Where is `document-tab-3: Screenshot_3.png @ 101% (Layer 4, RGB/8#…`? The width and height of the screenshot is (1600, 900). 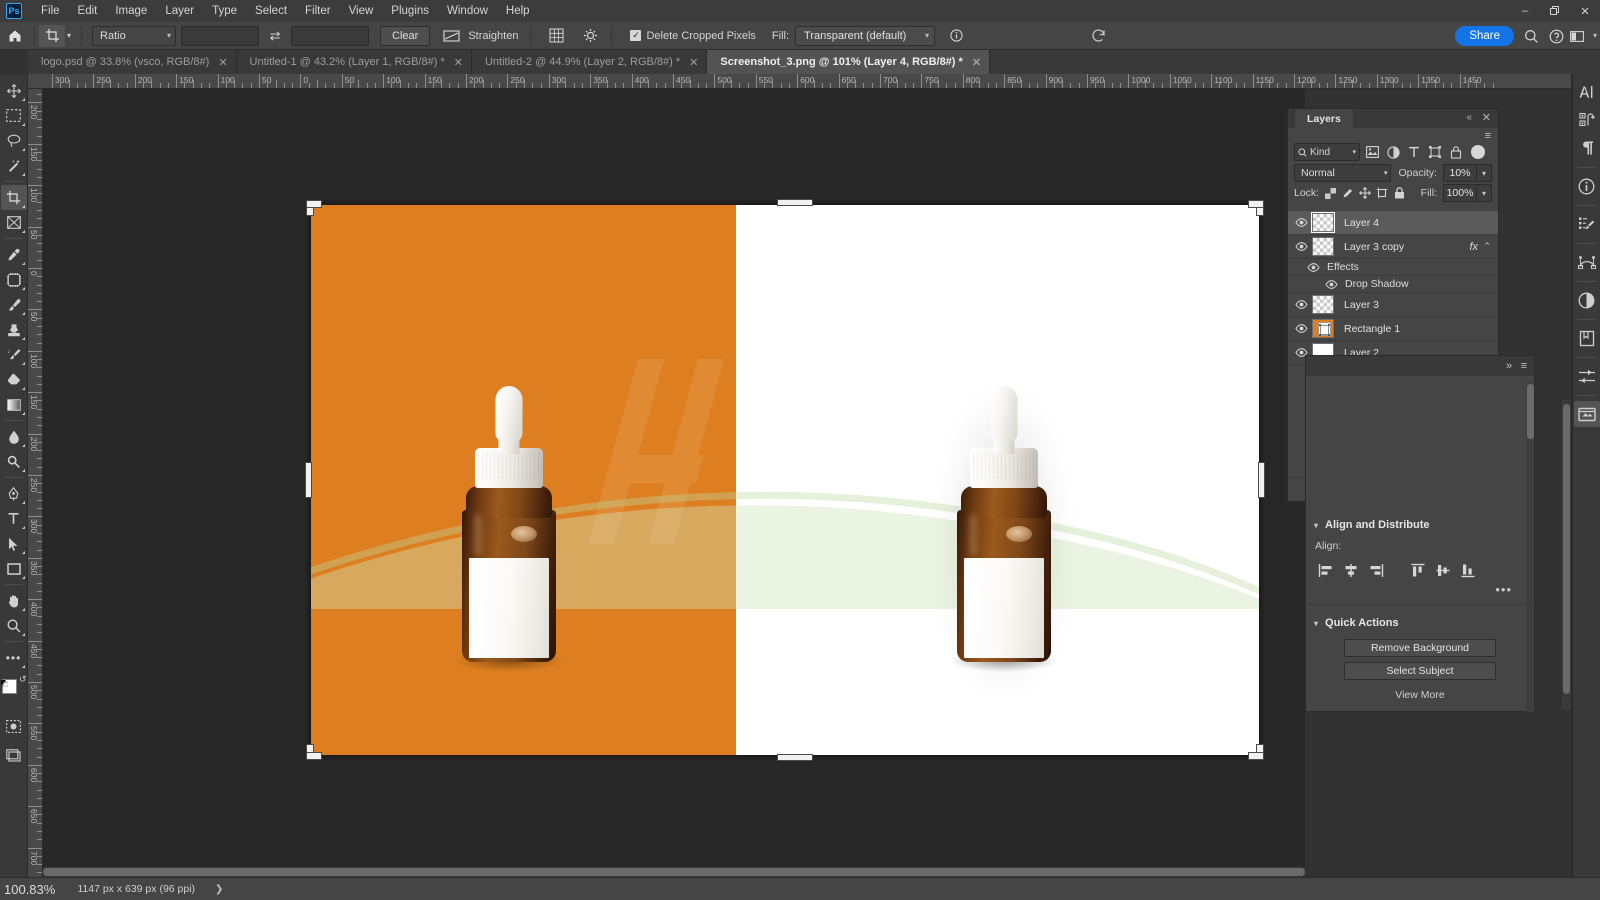
document-tab-3: Screenshot_3.png @ 101% (Layer 4, RGB/8#… is located at coordinates (849, 62).